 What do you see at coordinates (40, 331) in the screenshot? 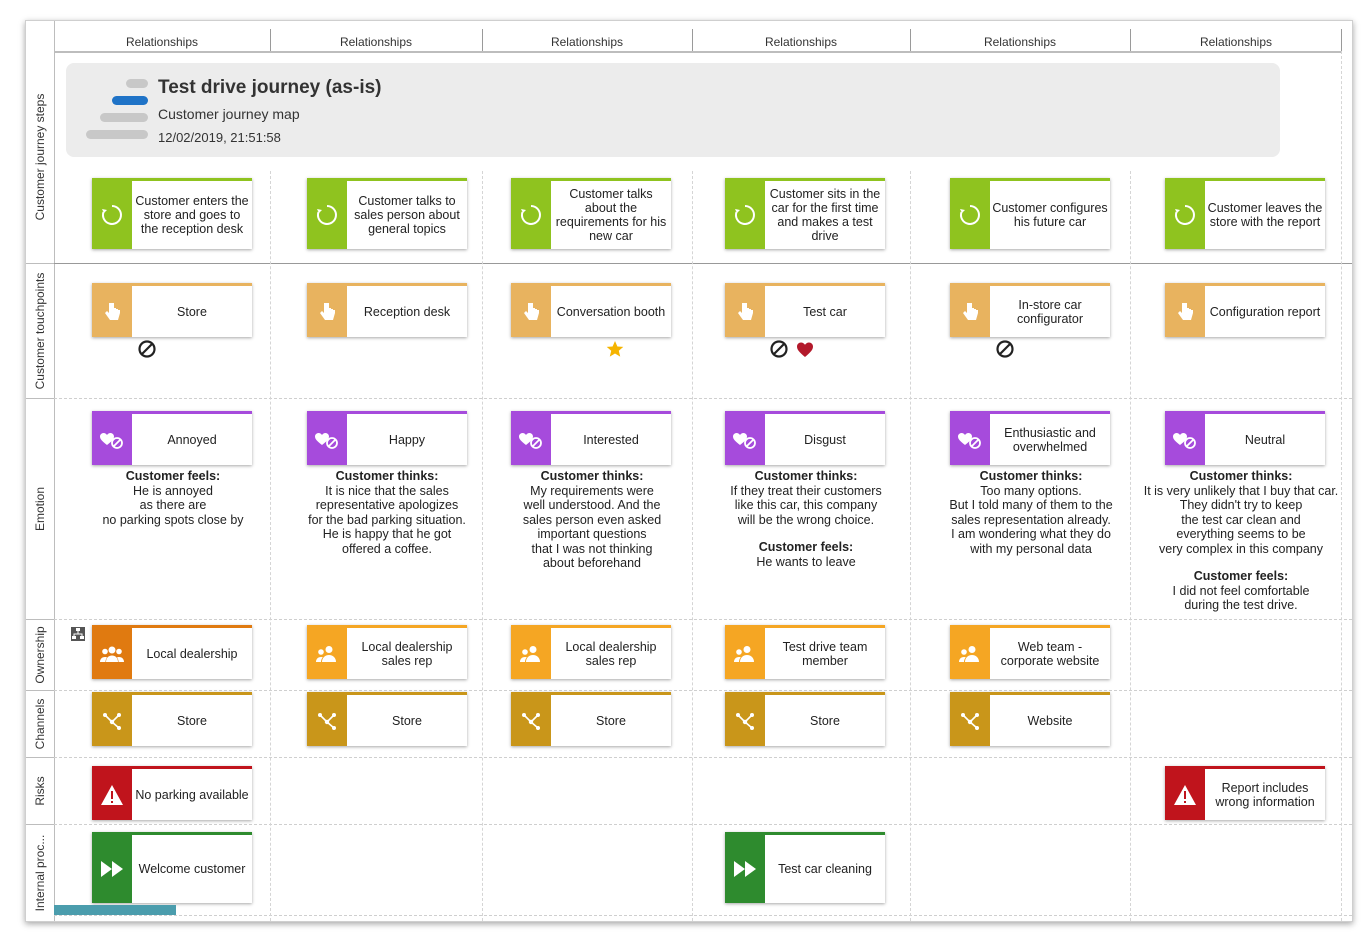
I see `row-label: Customer touchpoints` at bounding box center [40, 331].